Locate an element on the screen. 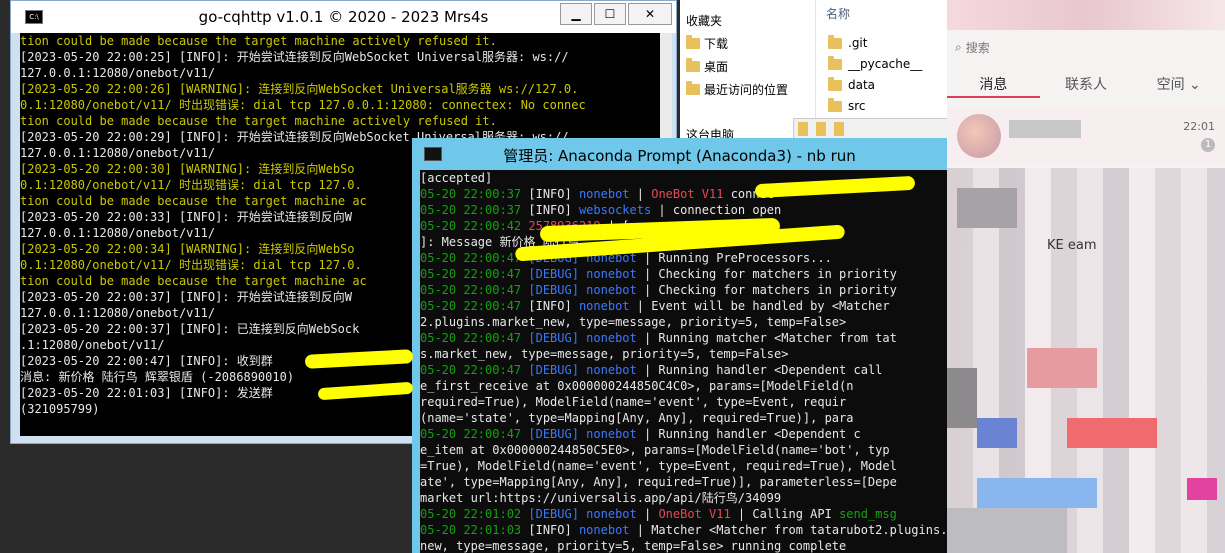  nav-item-favorites: 收藏夹 is located at coordinates (704, 20).